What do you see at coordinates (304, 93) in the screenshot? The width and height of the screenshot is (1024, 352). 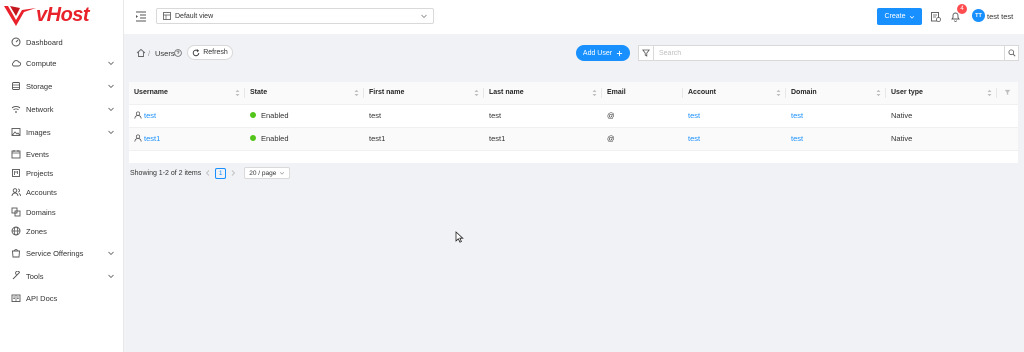 I see `column-header-state: State` at bounding box center [304, 93].